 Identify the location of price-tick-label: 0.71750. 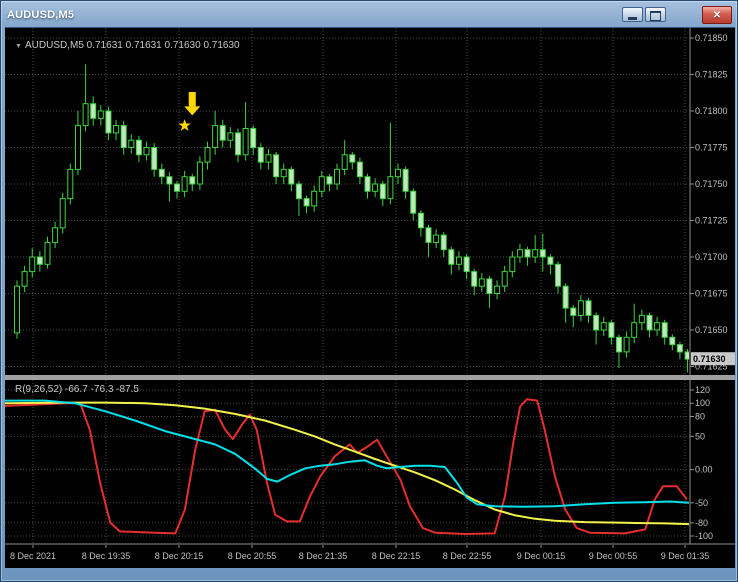
(711, 184).